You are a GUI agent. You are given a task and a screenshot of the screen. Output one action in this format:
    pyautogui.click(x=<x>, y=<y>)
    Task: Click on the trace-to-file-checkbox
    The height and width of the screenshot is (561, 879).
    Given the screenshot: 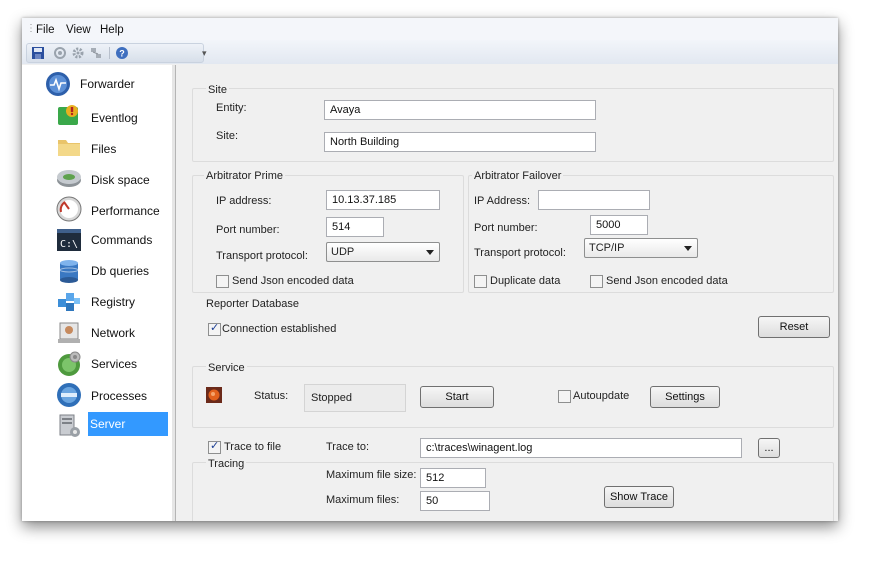 What is the action you would take?
    pyautogui.click(x=214, y=446)
    